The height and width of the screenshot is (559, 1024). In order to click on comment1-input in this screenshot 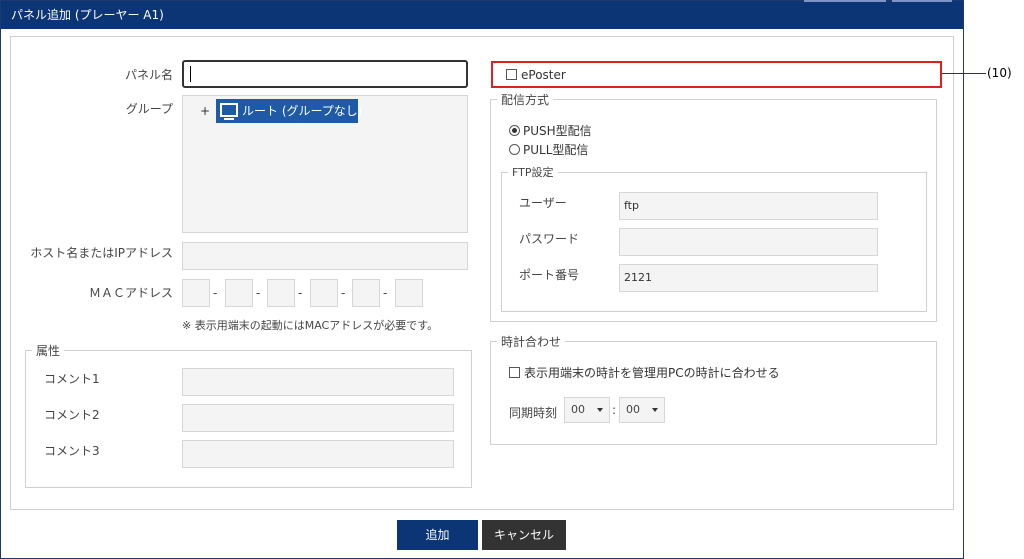, I will do `click(318, 382)`.